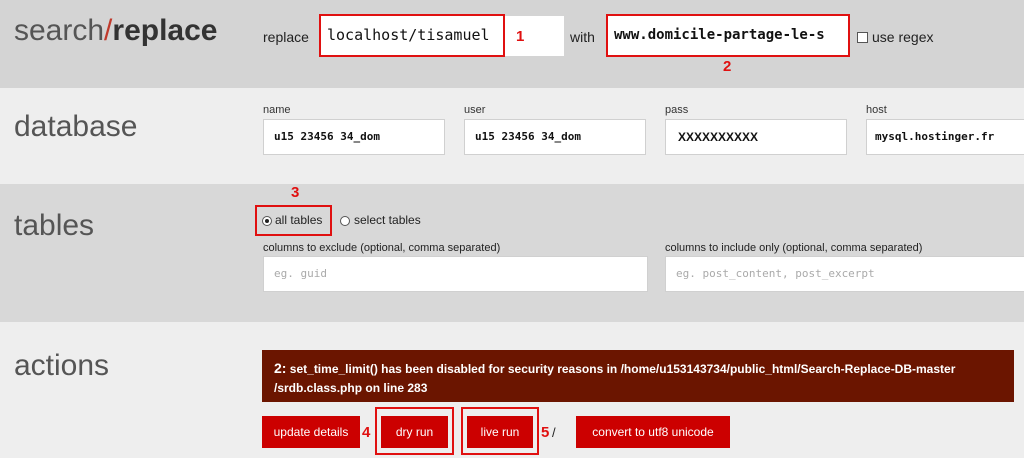 This screenshot has height=458, width=1024. What do you see at coordinates (351, 388) in the screenshot?
I see `error-line-2: /srdb.class.php on line 283` at bounding box center [351, 388].